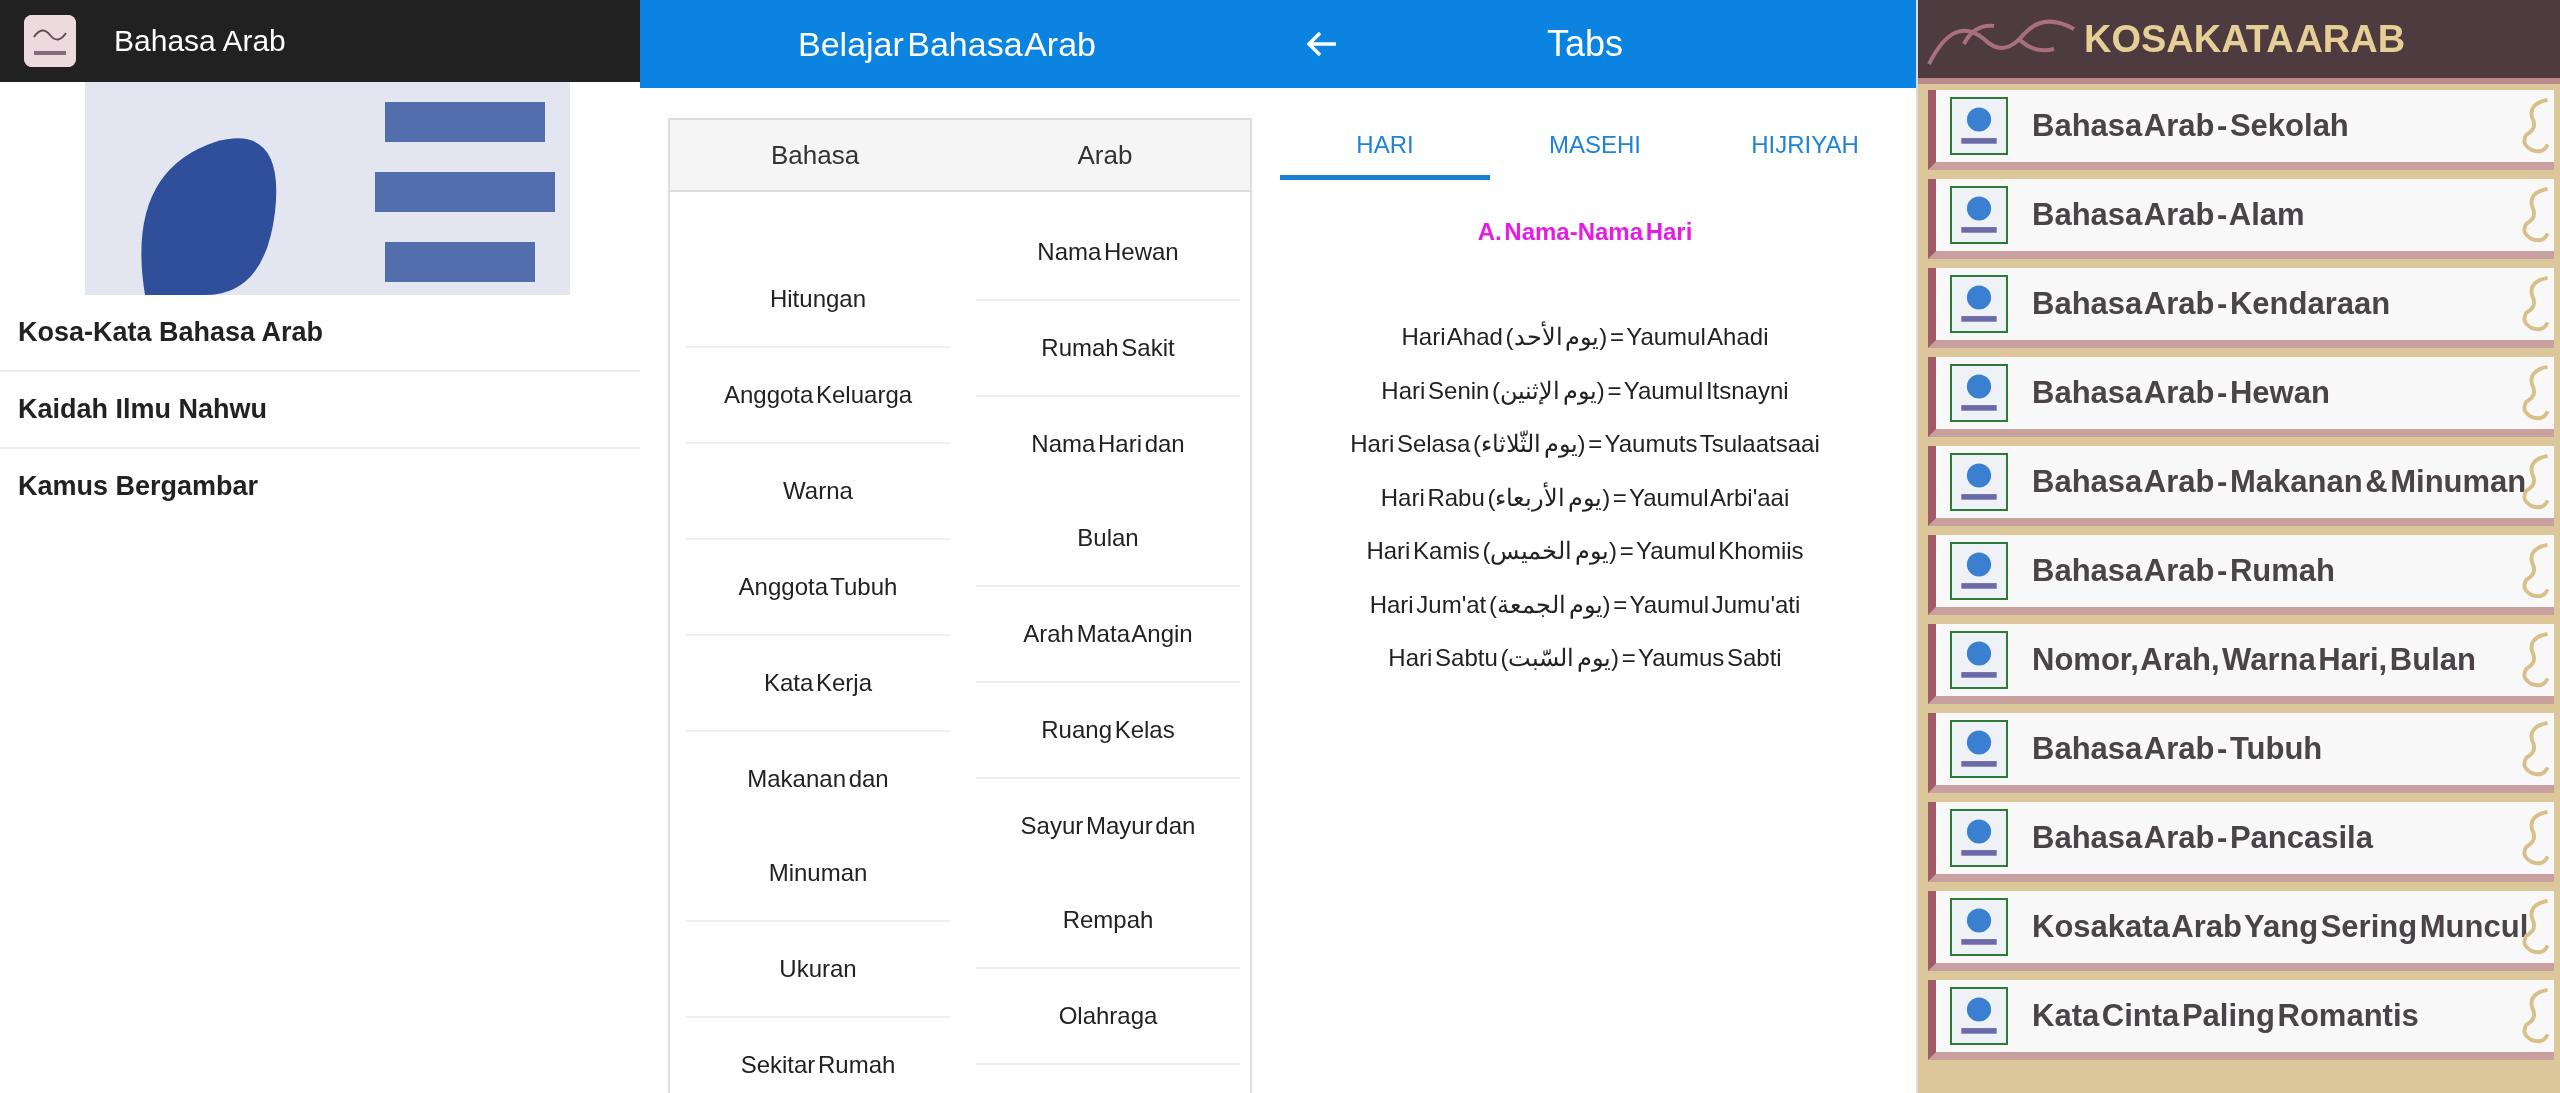  What do you see at coordinates (818, 587) in the screenshot?
I see `table-cell: Anggota Tubuh` at bounding box center [818, 587].